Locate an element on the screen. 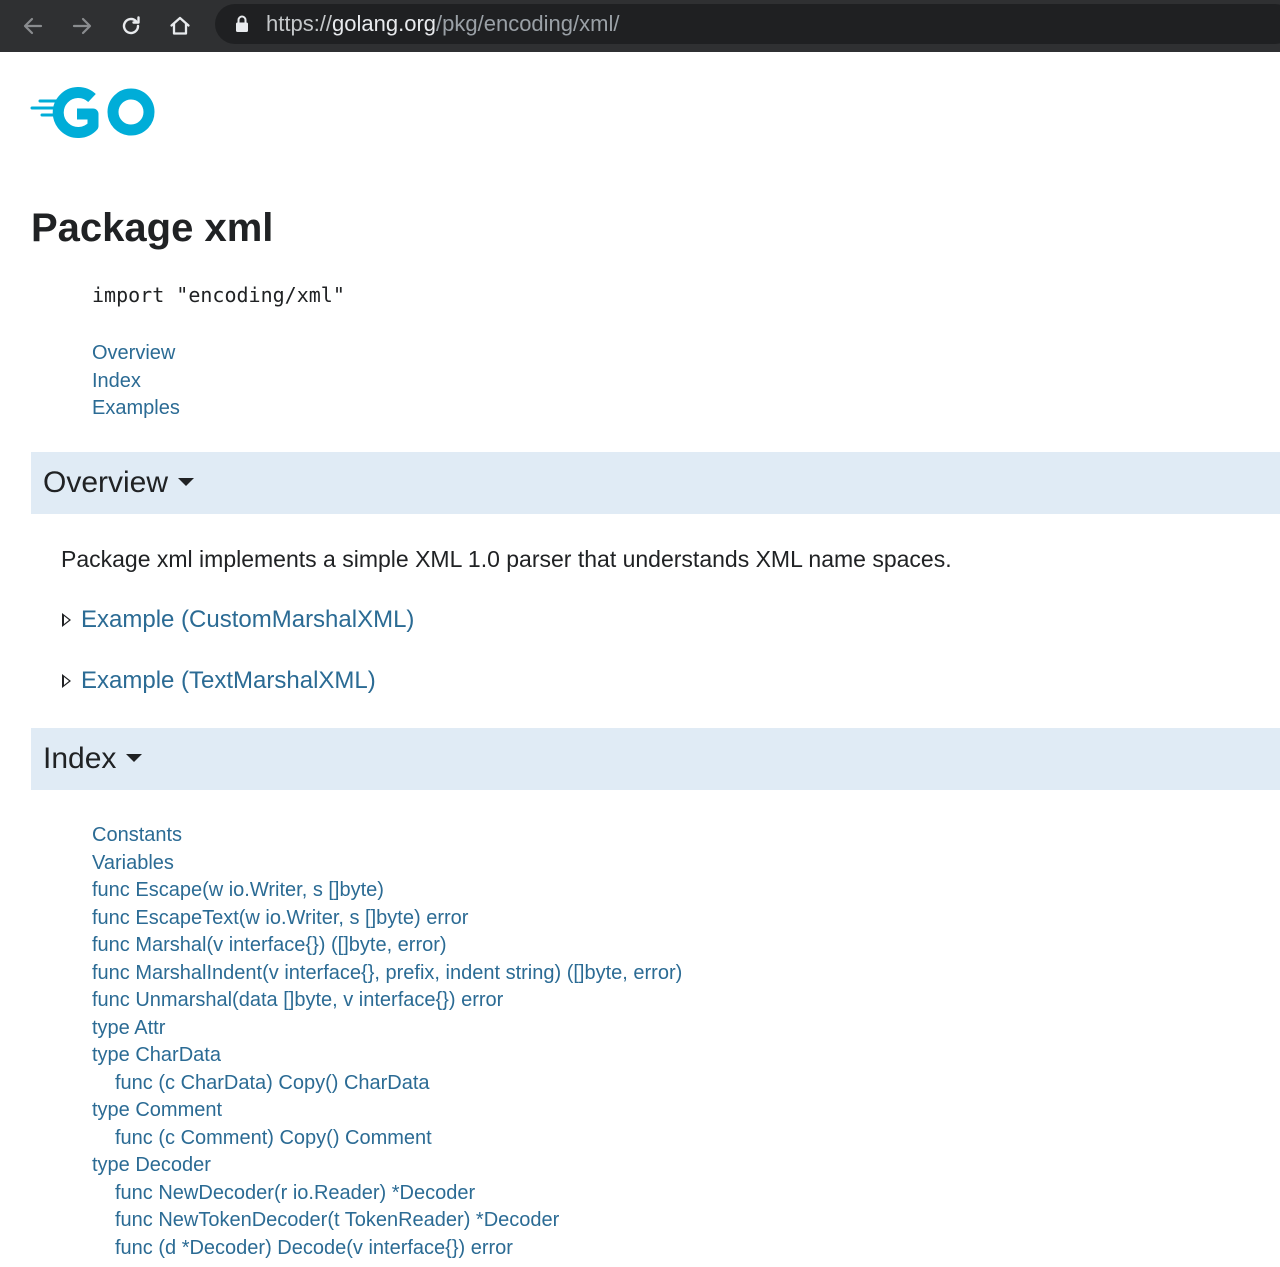 The height and width of the screenshot is (1267, 1280). arrow-left-icon is located at coordinates (33, 26).